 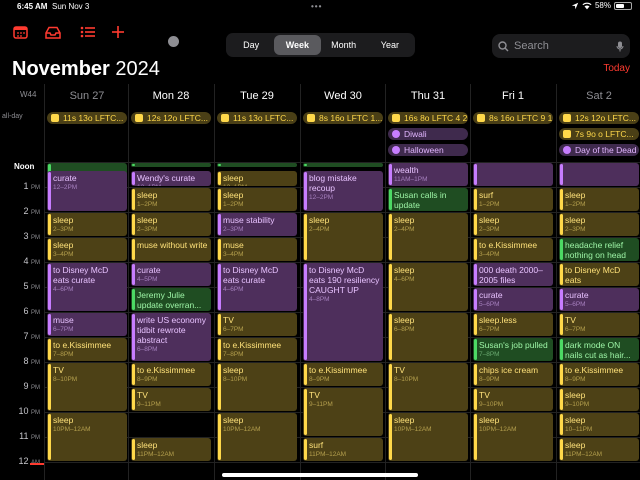 What do you see at coordinates (257, 96) in the screenshot?
I see `day-header: Tue 29` at bounding box center [257, 96].